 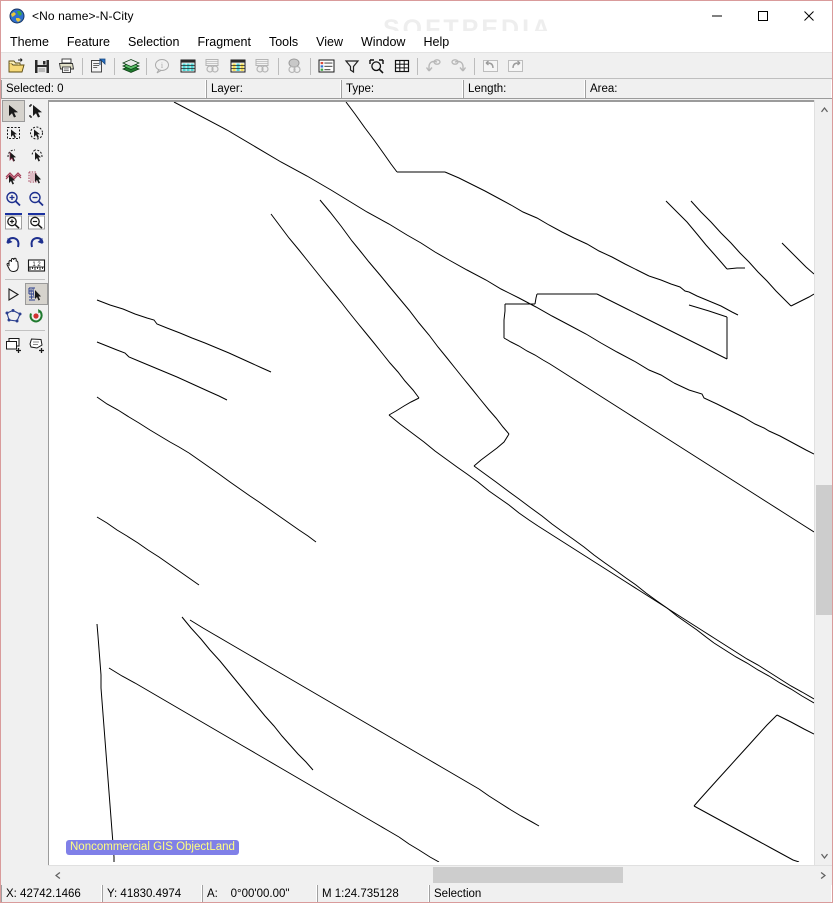 I want to click on zoom-in-tool, so click(x=13, y=199).